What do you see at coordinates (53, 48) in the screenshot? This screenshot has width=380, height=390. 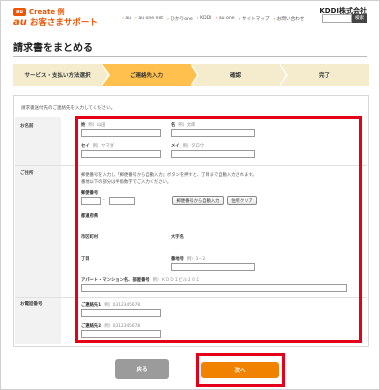 I see `page-title: 請求書をまとめる` at bounding box center [53, 48].